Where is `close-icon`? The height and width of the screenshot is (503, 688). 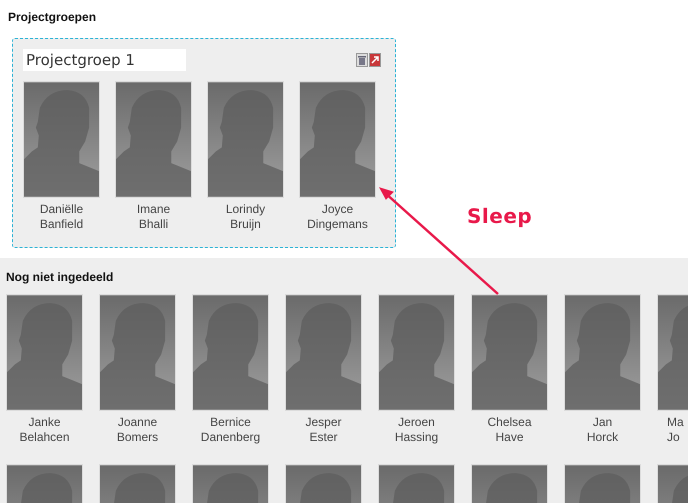
close-icon is located at coordinates (375, 60).